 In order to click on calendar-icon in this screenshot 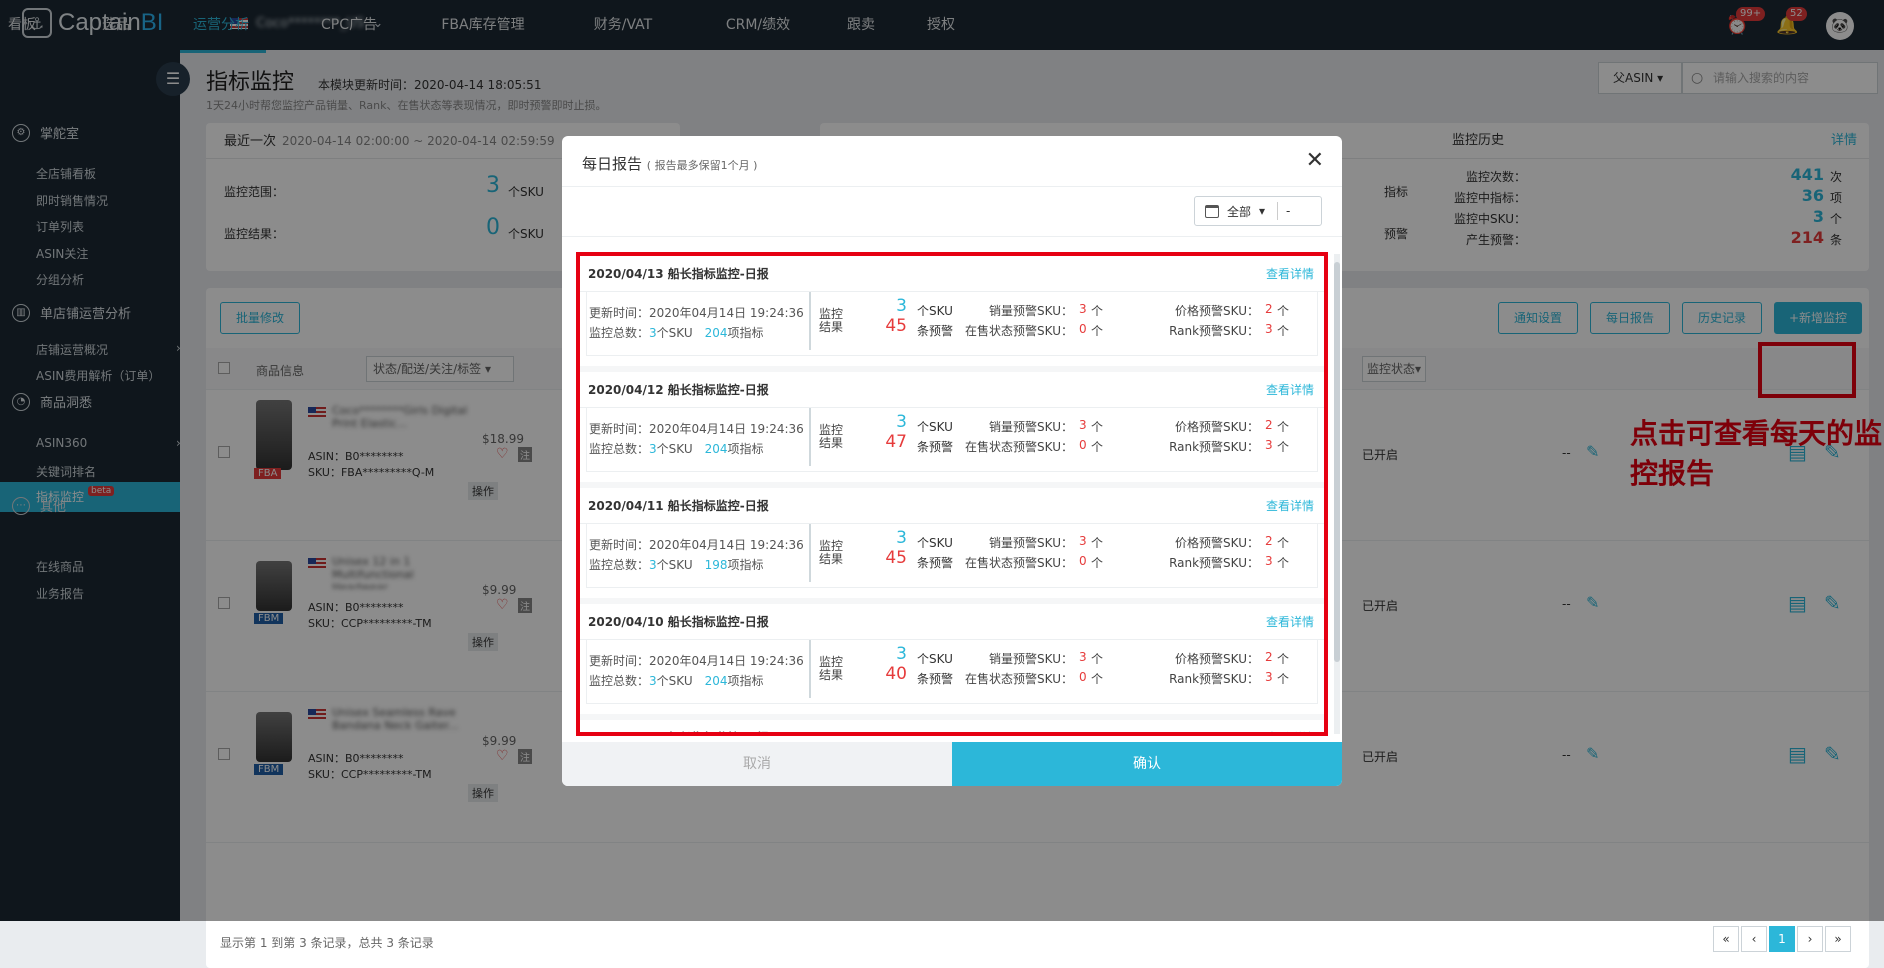, I will do `click(1212, 211)`.